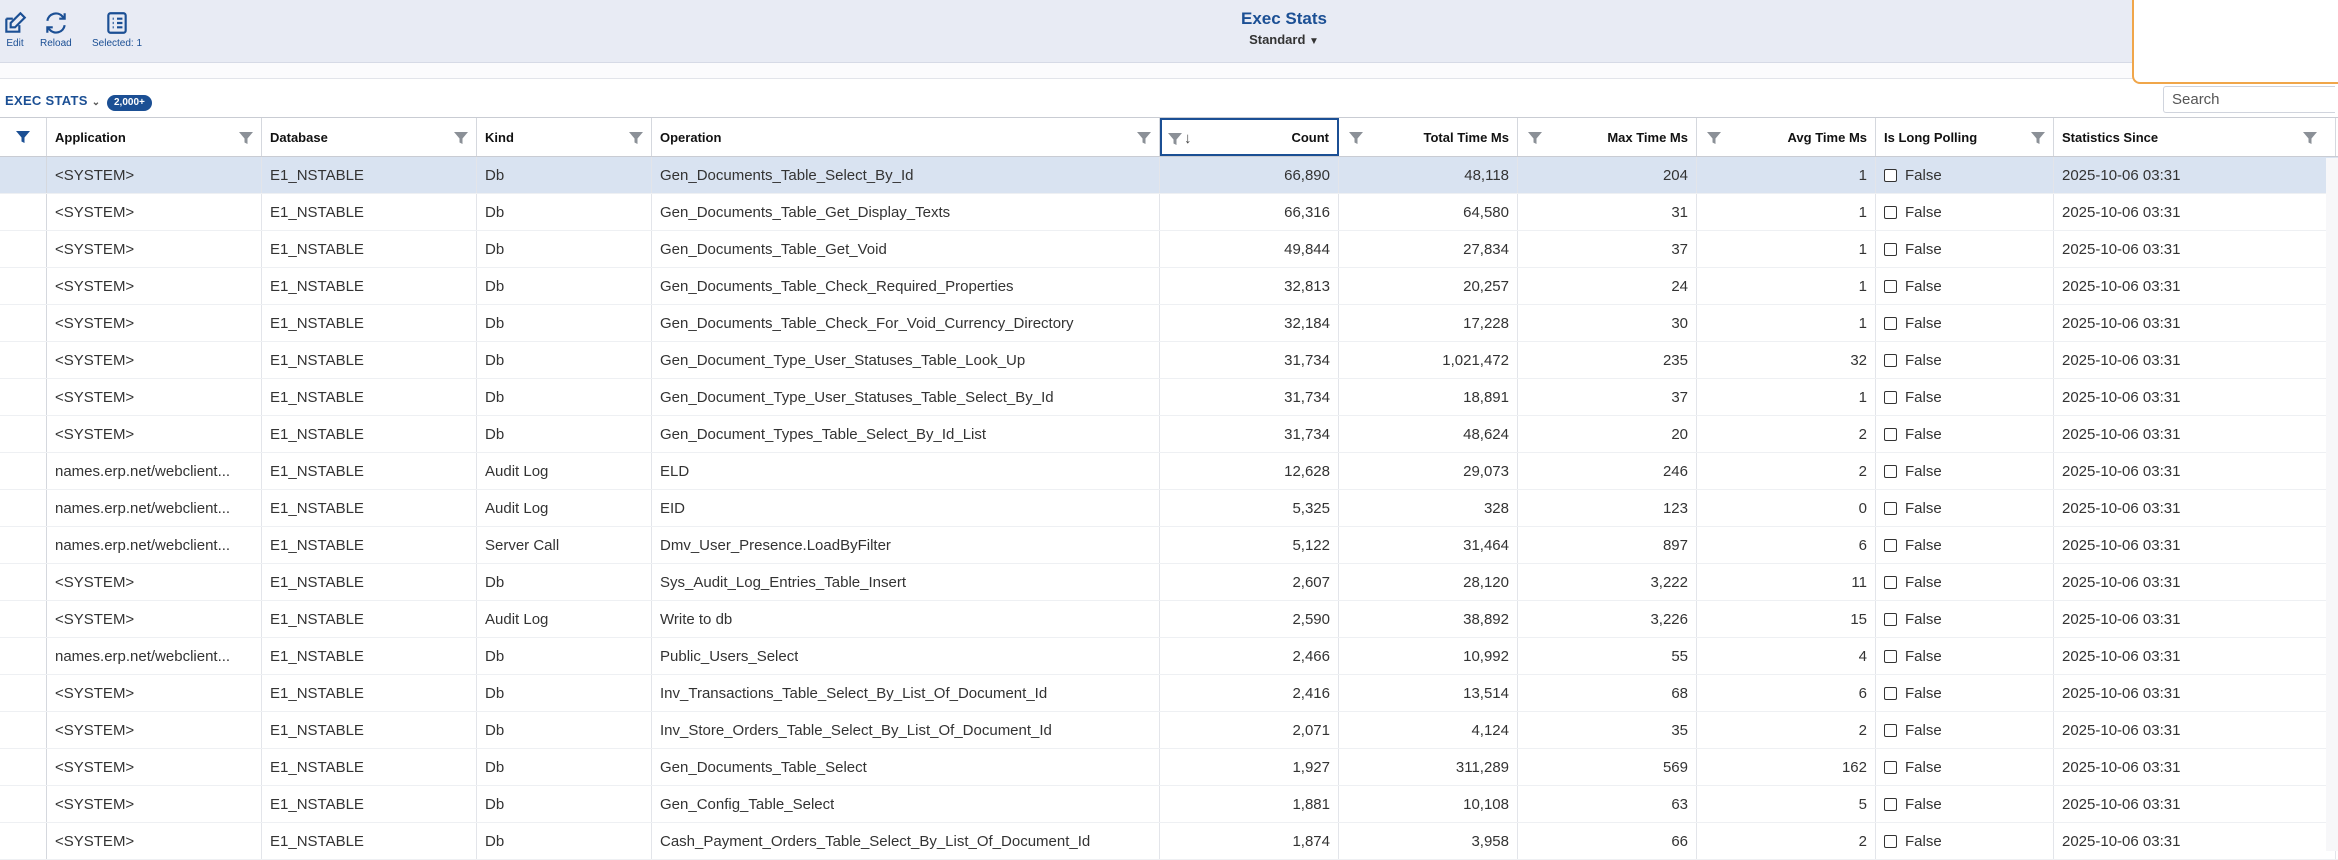 Image resolution: width=2338 pixels, height=860 pixels. I want to click on edit-button: Edit, so click(15, 31).